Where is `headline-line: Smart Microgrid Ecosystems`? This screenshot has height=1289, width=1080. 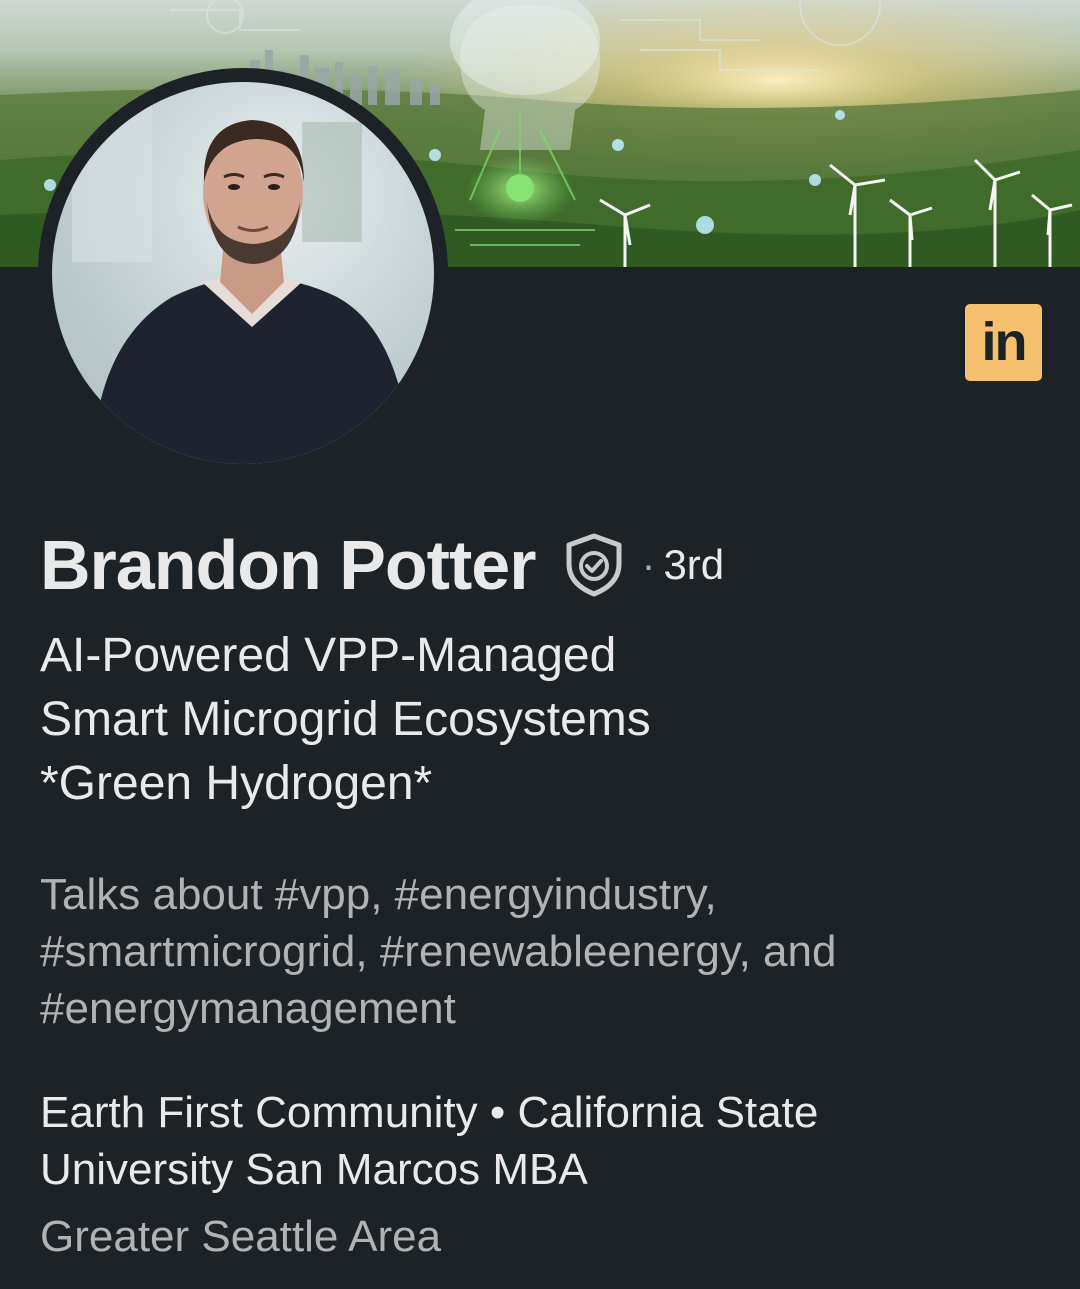
headline-line: Smart Microgrid Ecosystems is located at coordinates (345, 719).